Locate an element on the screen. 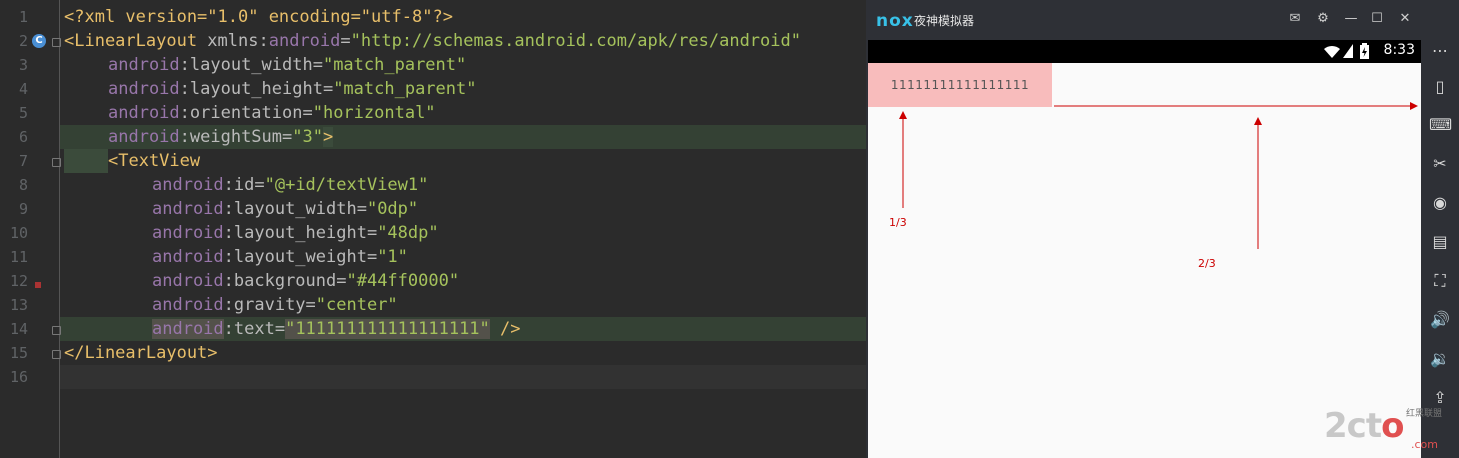 The height and width of the screenshot is (458, 1459). code-line-content: android:layout_height="48dp" is located at coordinates (295, 233).